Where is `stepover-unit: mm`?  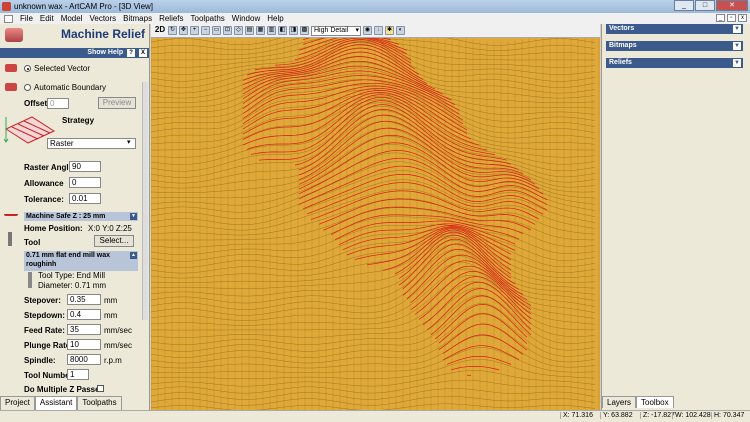
stepover-unit: mm is located at coordinates (111, 300).